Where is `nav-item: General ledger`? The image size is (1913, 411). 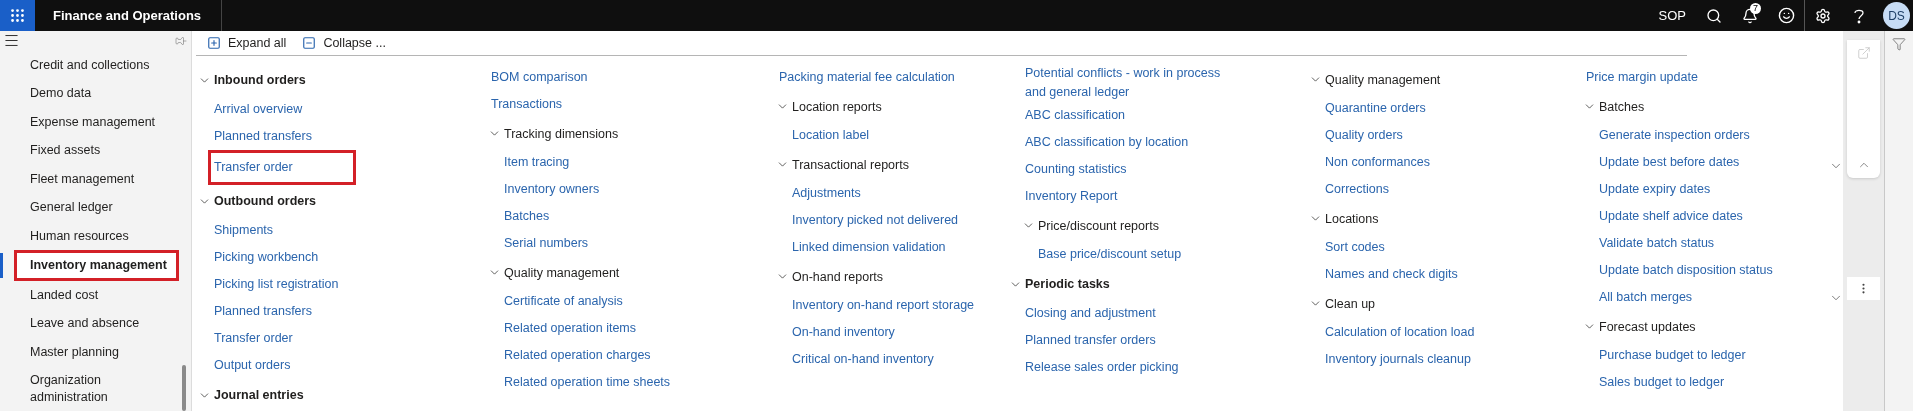
nav-item: General ledger is located at coordinates (97, 207).